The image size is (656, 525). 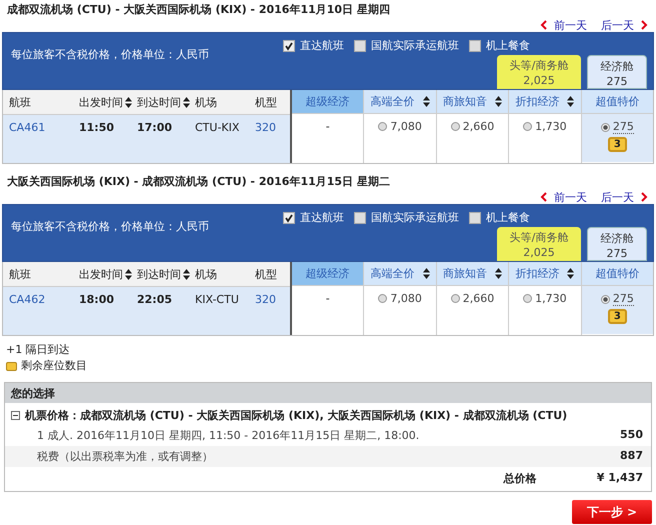 What do you see at coordinates (296, 415) in the screenshot?
I see `ticket-price-label: 机票价格：成都双流机场 (CTU) - 大阪关西国际机场 (KIX), 大阪关西国际机场 (KIX) - 成都双流机场 (CTU)` at bounding box center [296, 415].